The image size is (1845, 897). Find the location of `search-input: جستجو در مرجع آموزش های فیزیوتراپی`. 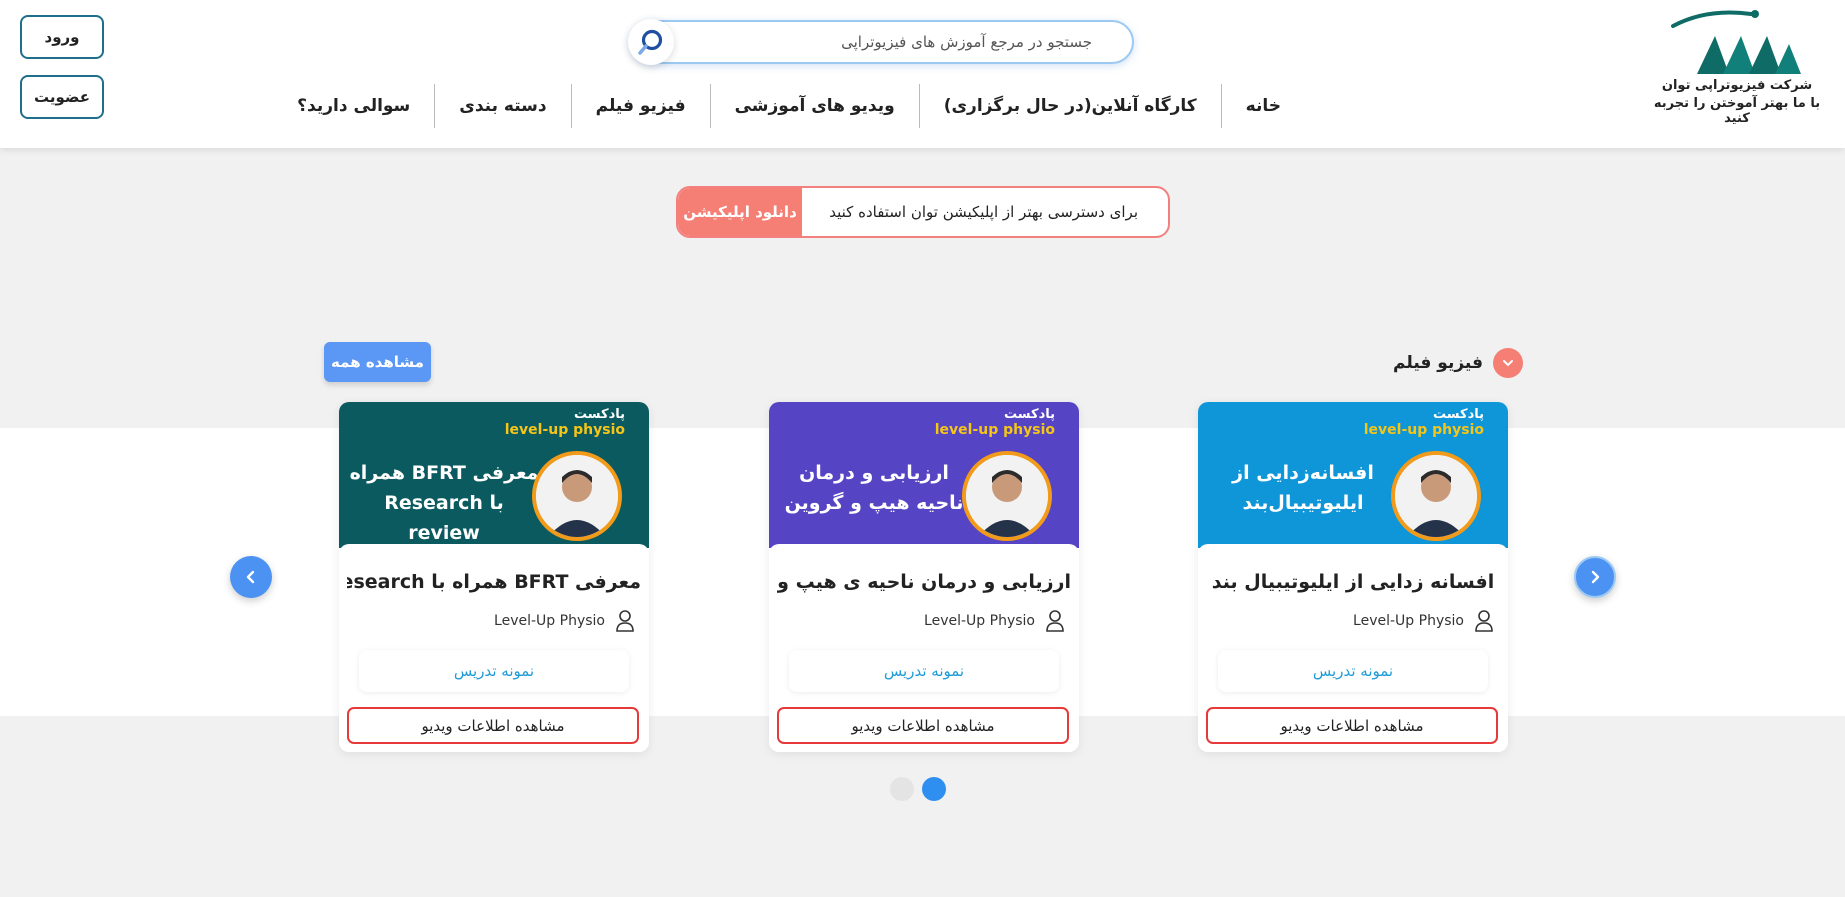

search-input: جستجو در مرجع آموزش های فیزیوتراپی is located at coordinates (966, 42).